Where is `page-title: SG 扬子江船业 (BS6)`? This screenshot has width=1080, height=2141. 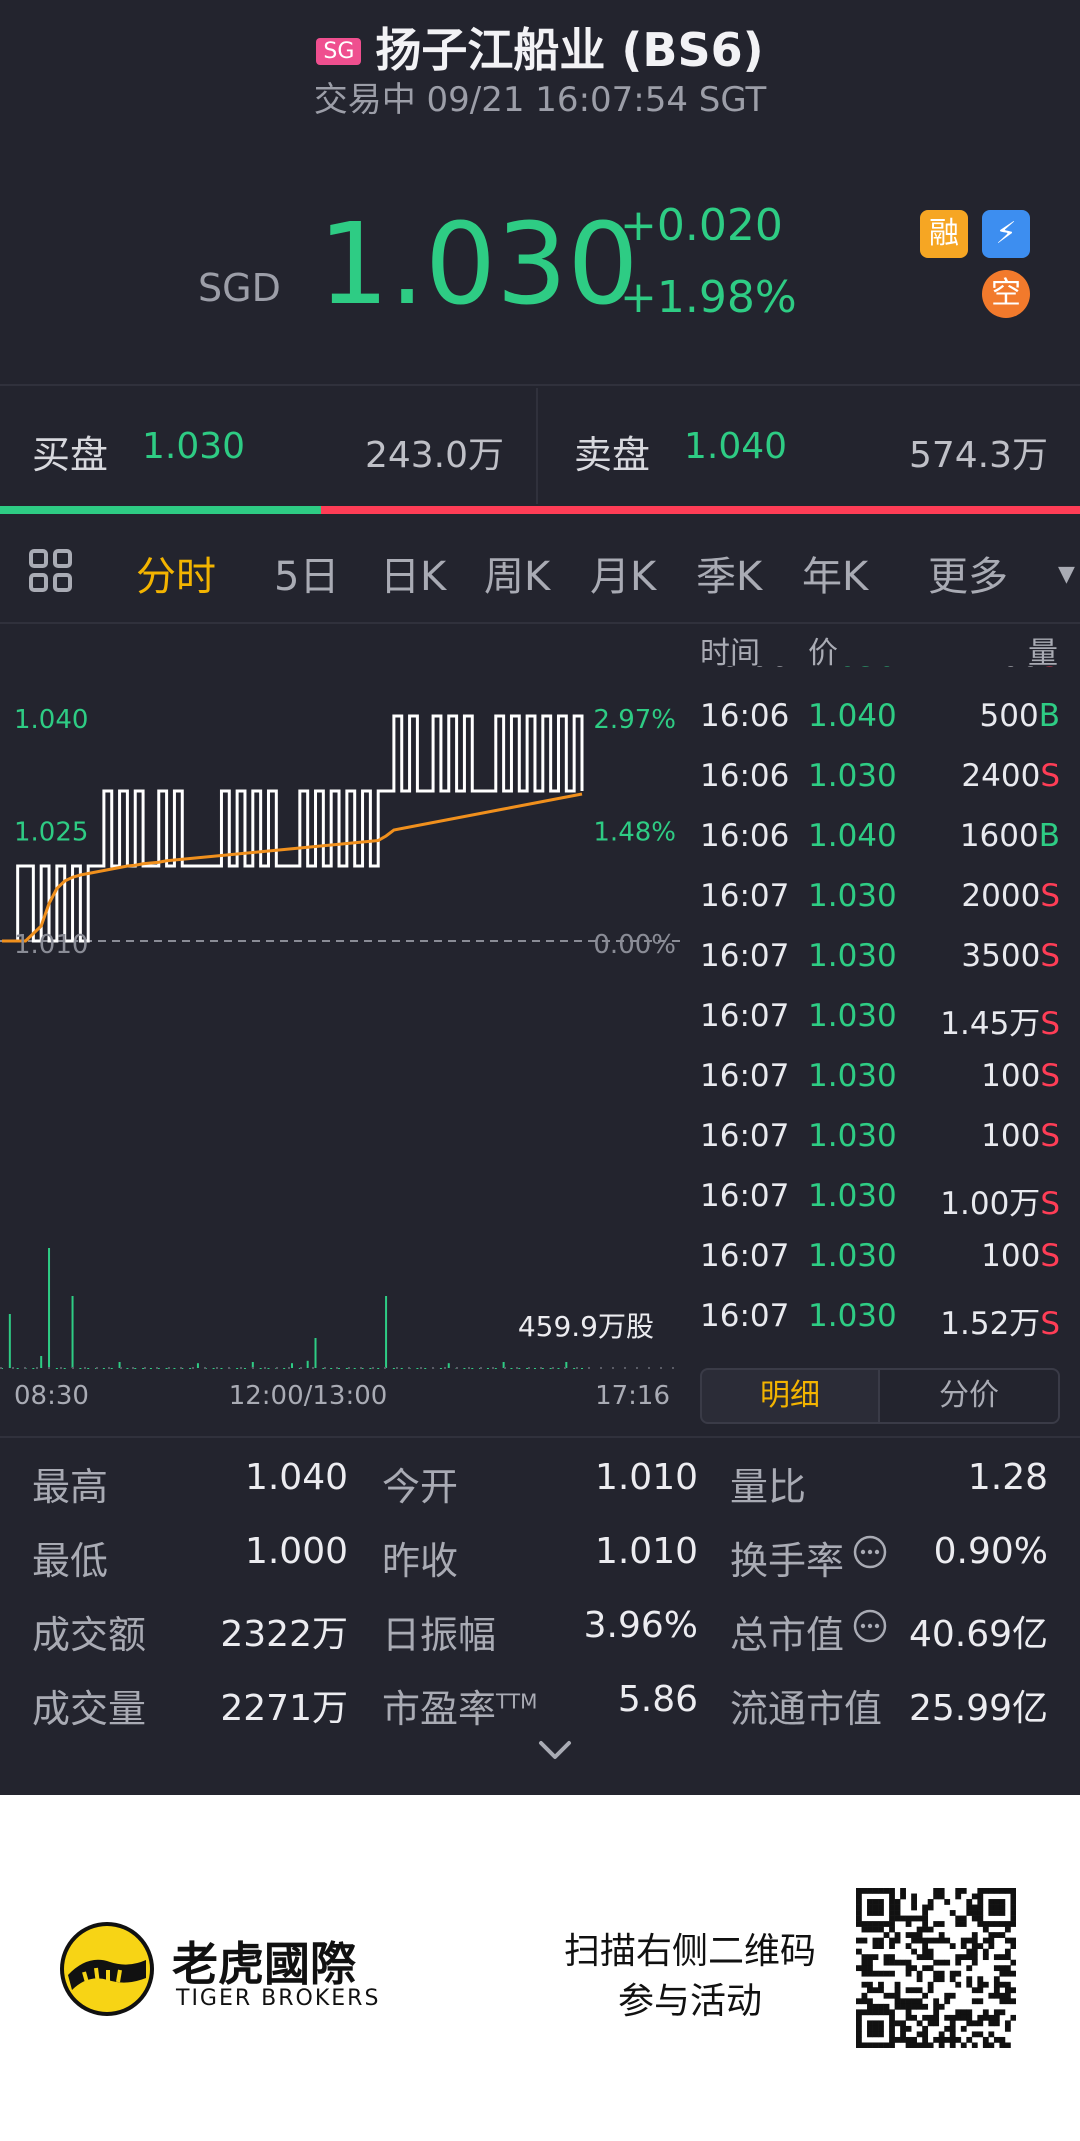
page-title: SG 扬子江船业 (BS6) is located at coordinates (540, 47).